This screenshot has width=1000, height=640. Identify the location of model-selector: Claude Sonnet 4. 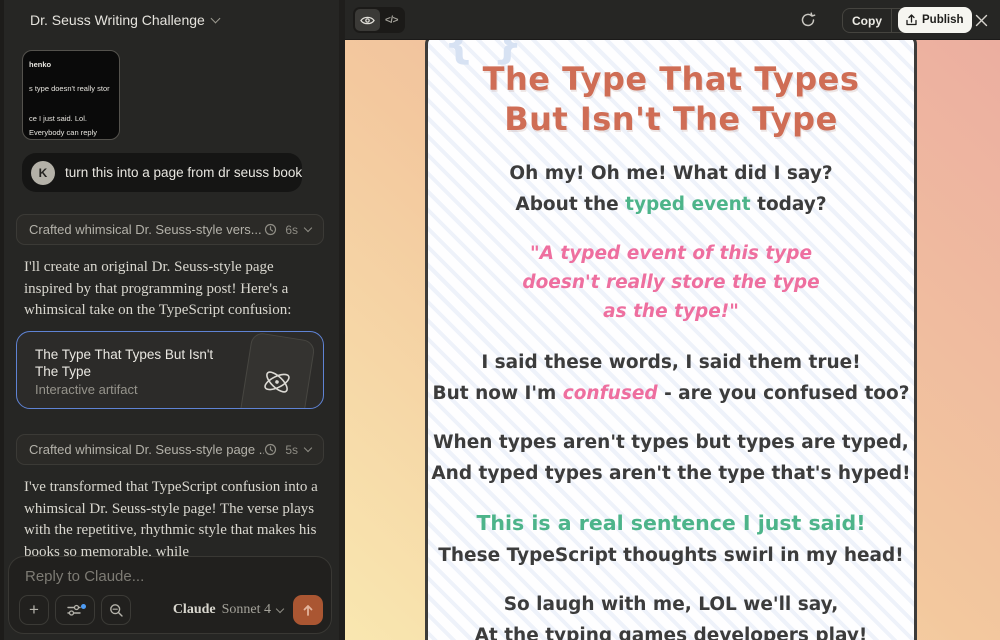
(228, 610).